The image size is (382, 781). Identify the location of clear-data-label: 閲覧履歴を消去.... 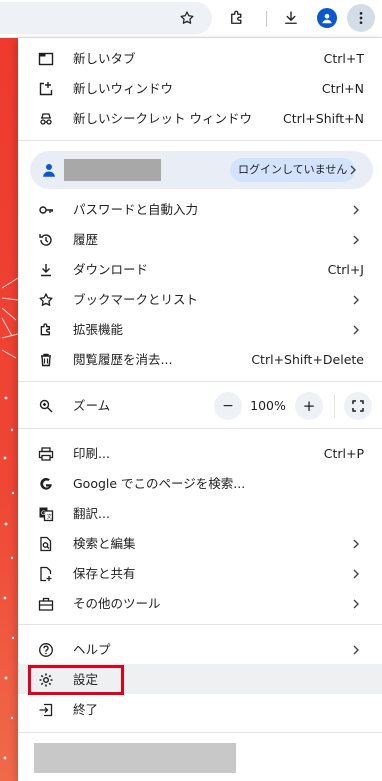
(123, 359).